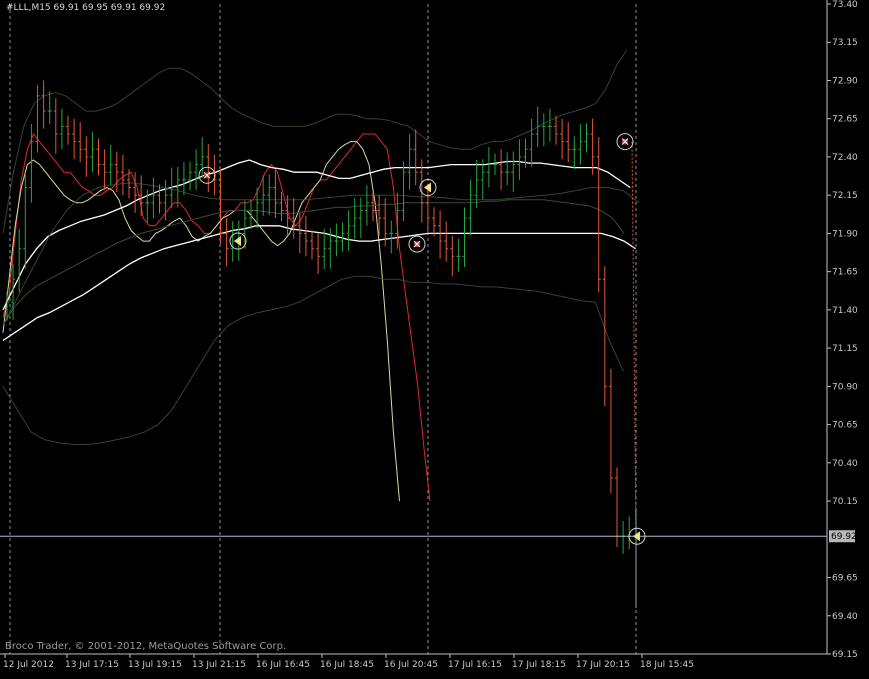 Image resolution: width=869 pixels, height=679 pixels. I want to click on time-tick-label: 17 Jul 18:15, so click(539, 665).